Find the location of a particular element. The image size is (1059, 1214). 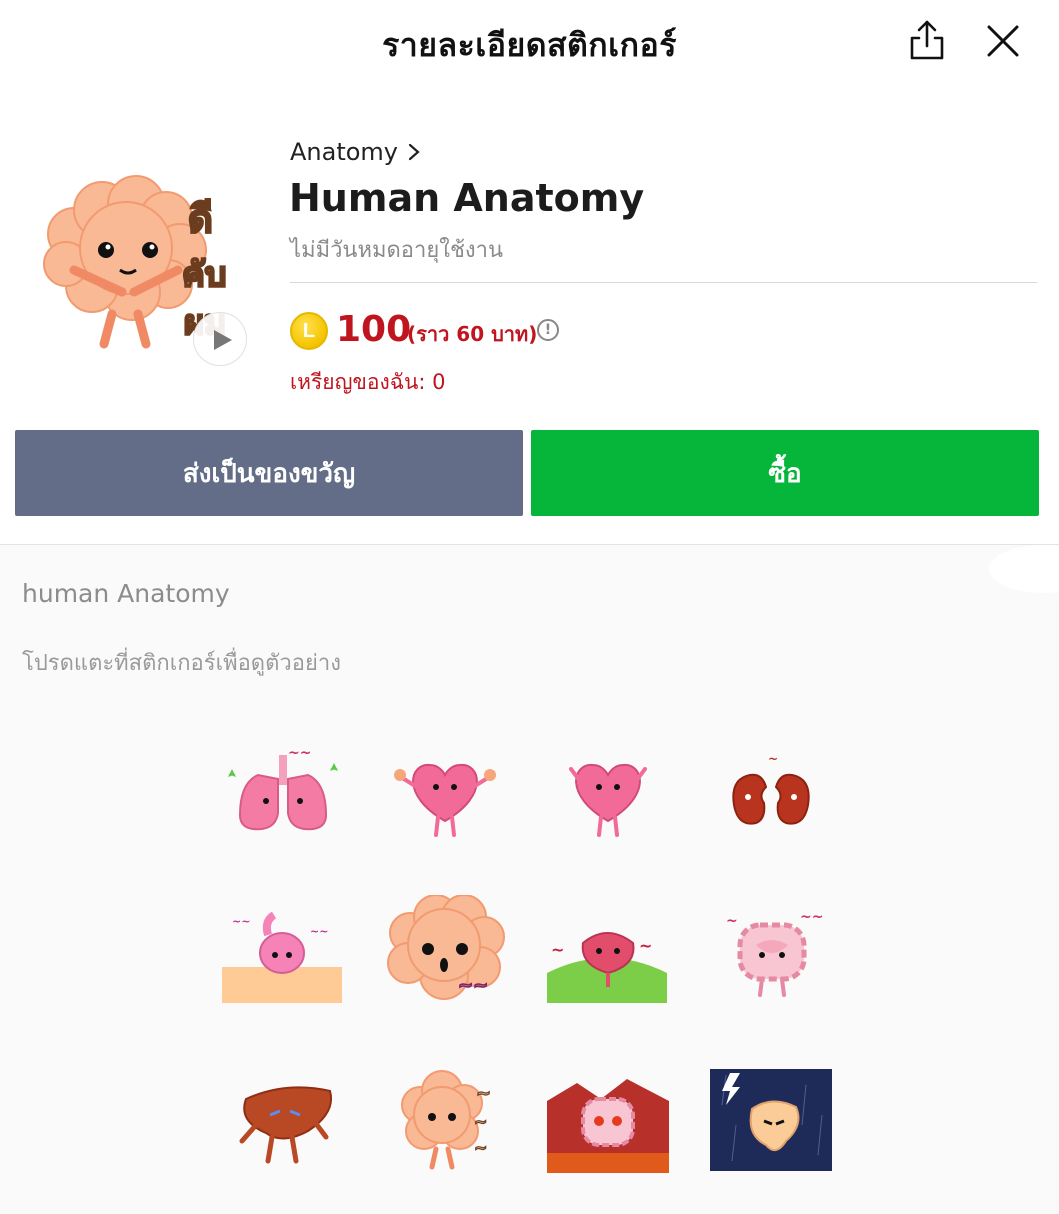

share-icon is located at coordinates (927, 41).